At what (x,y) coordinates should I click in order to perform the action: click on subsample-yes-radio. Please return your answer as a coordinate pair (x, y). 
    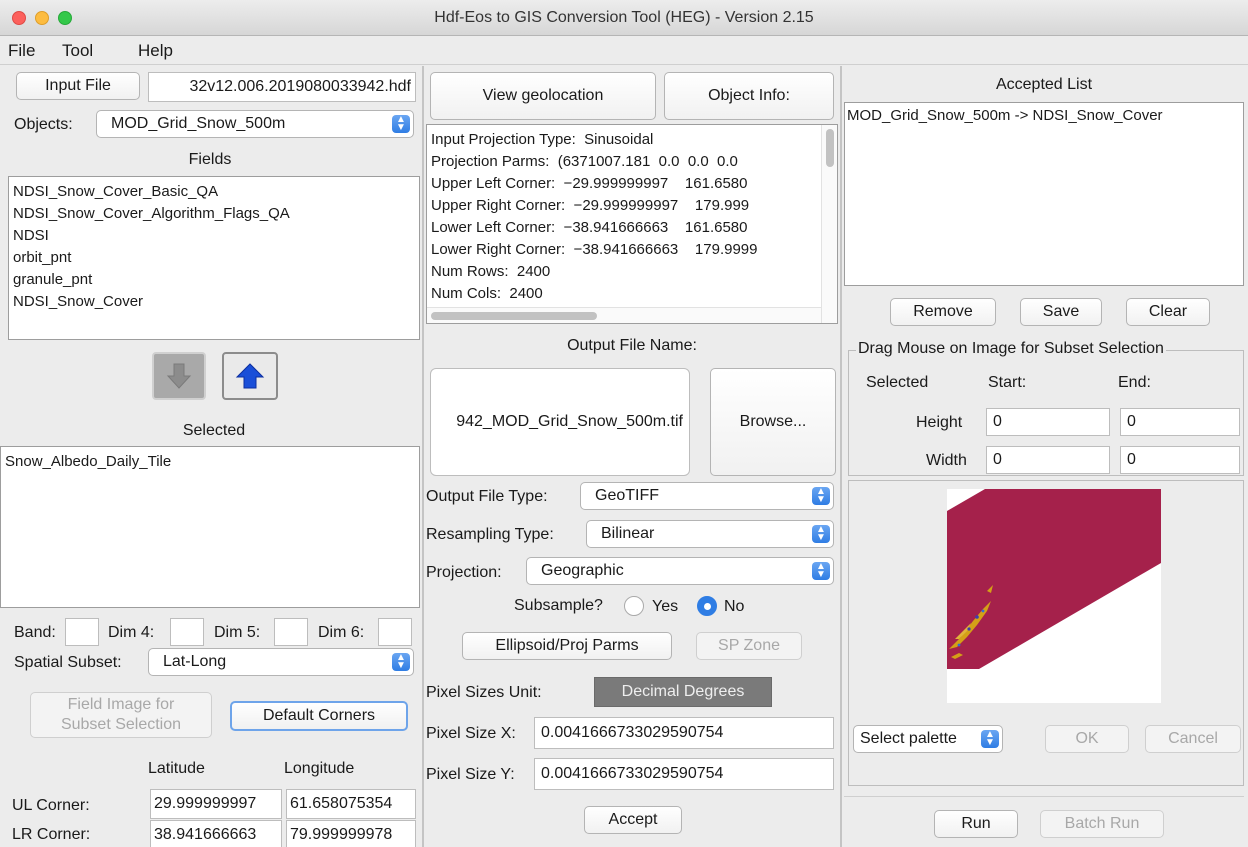
    Looking at the image, I should click on (634, 606).